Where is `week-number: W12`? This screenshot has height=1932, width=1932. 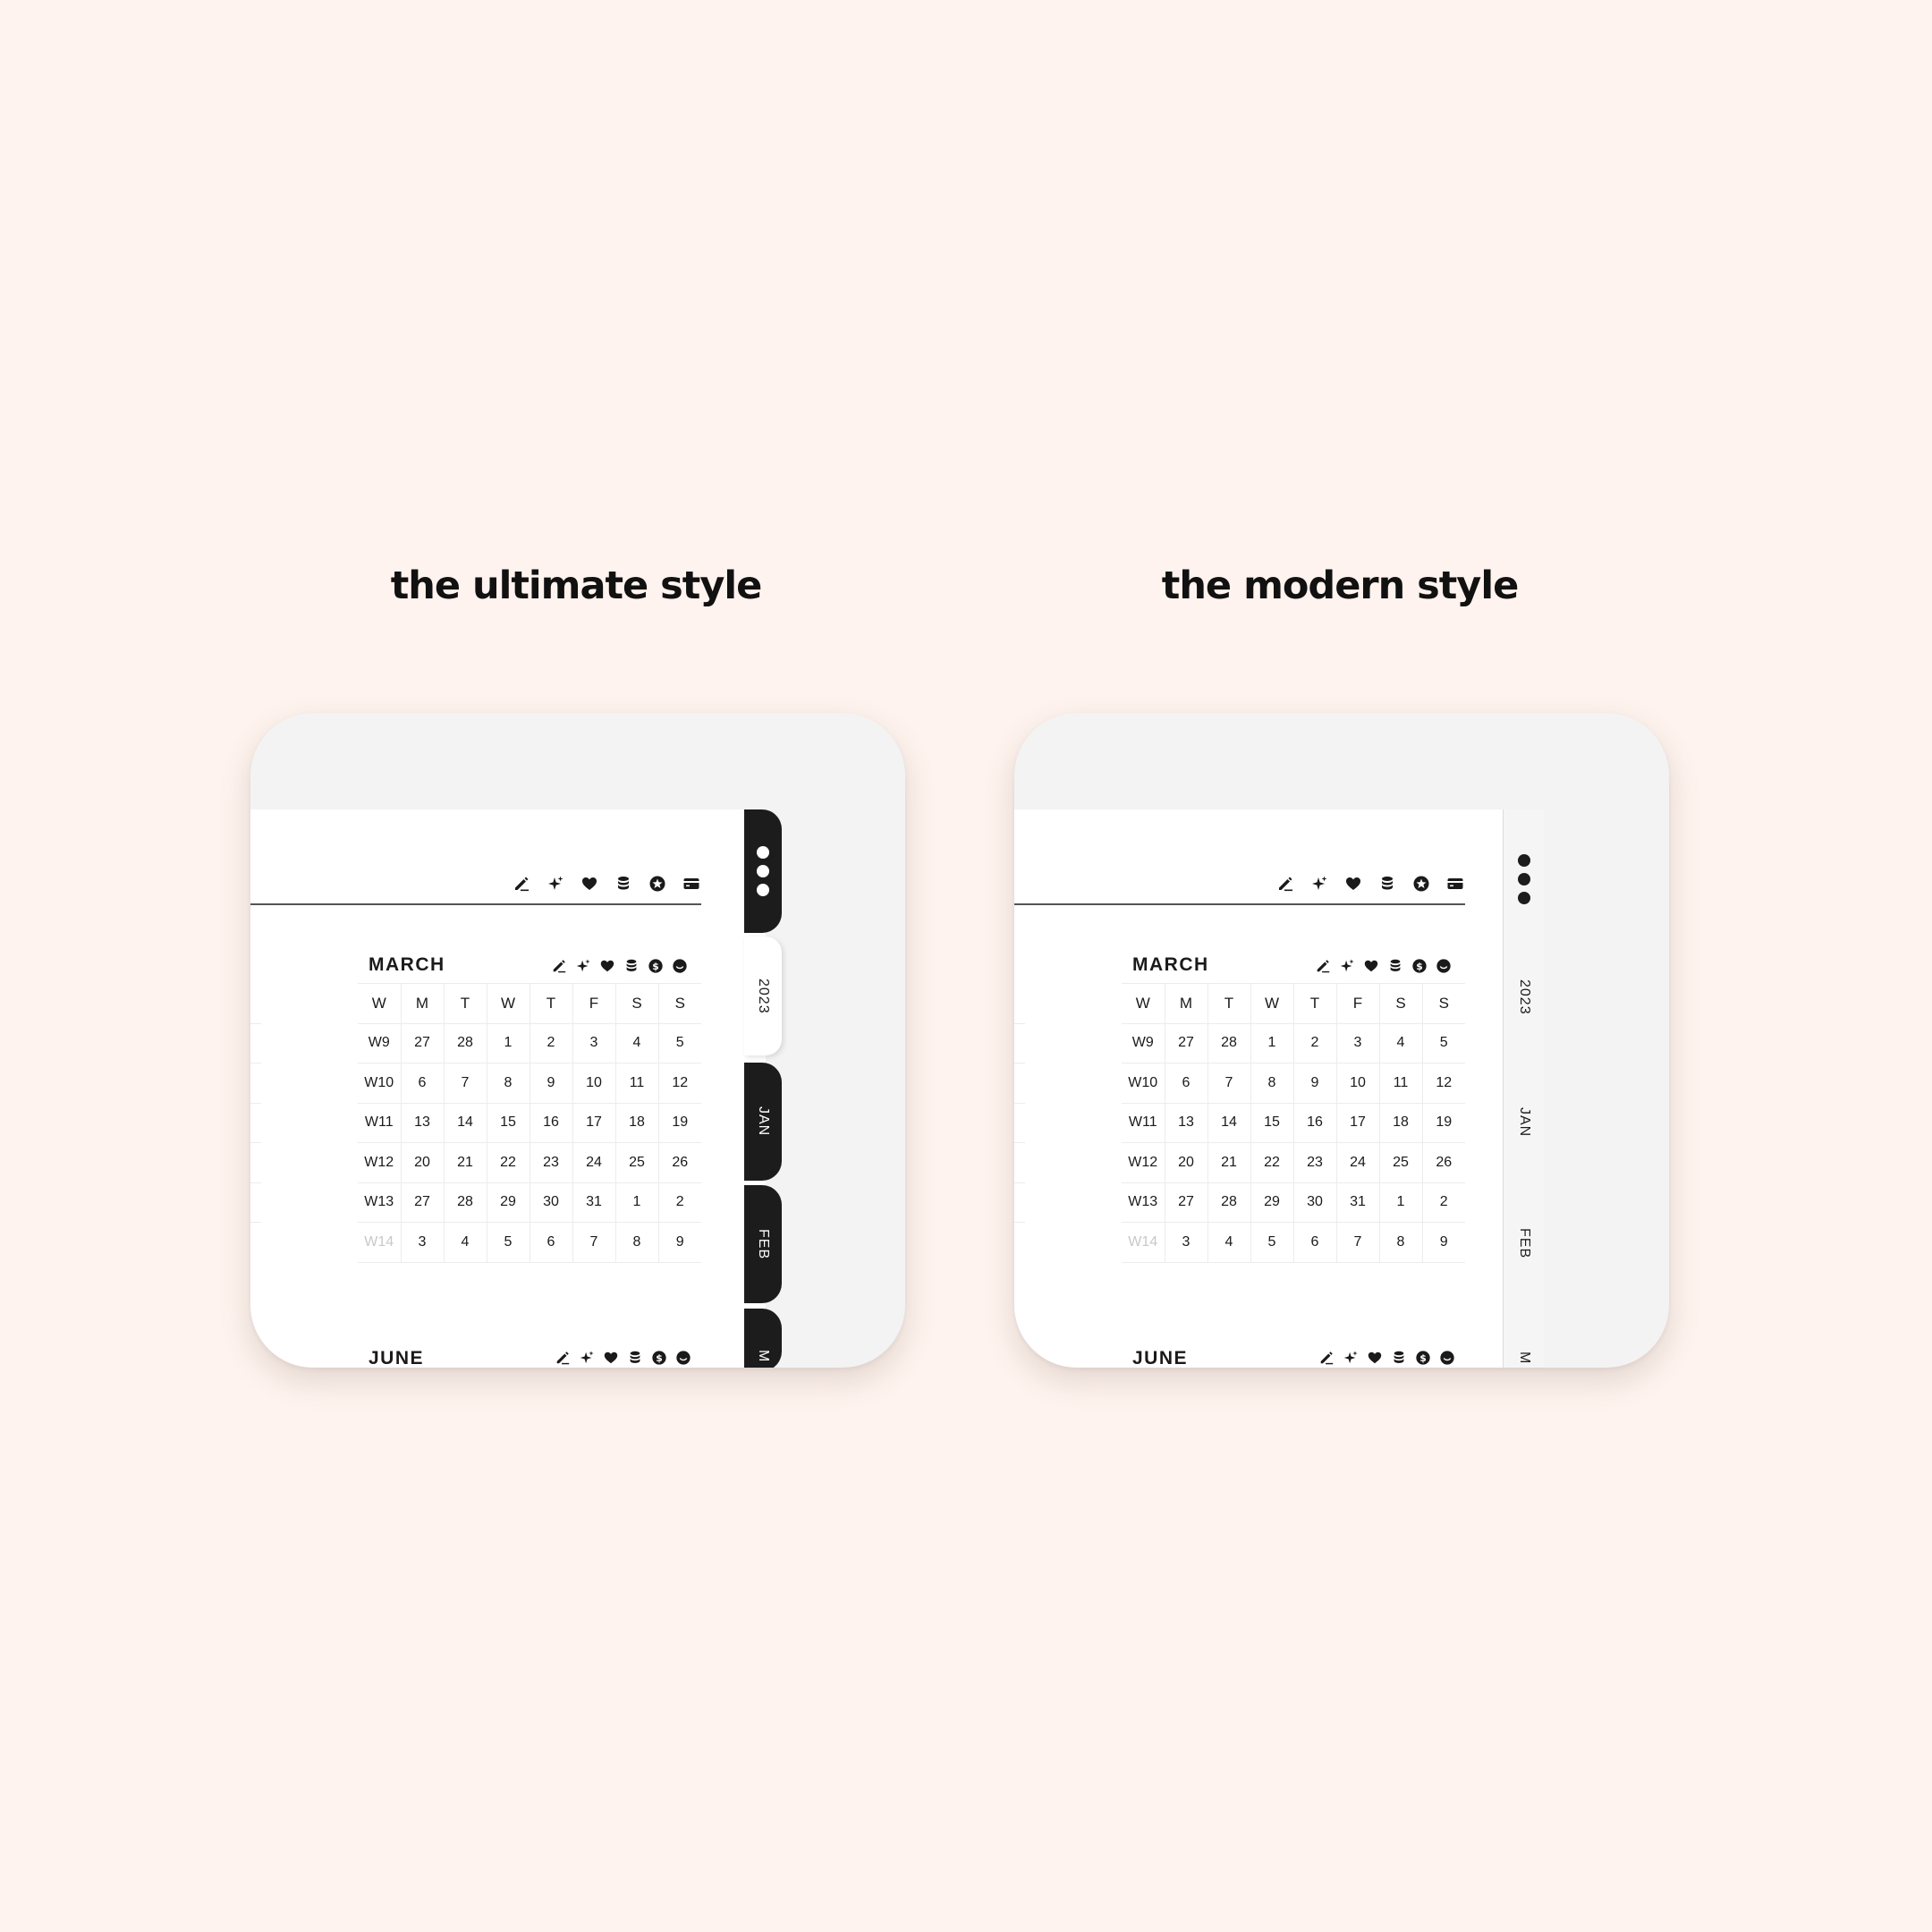 week-number: W12 is located at coordinates (379, 1162).